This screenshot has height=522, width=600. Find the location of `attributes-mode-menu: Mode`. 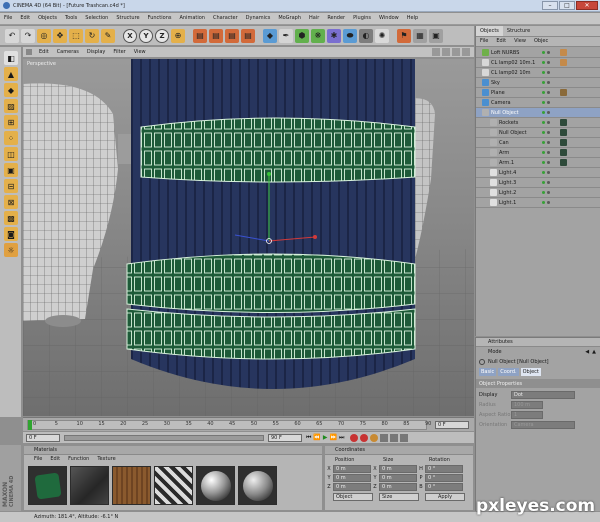

attributes-mode-menu: Mode is located at coordinates (495, 352).